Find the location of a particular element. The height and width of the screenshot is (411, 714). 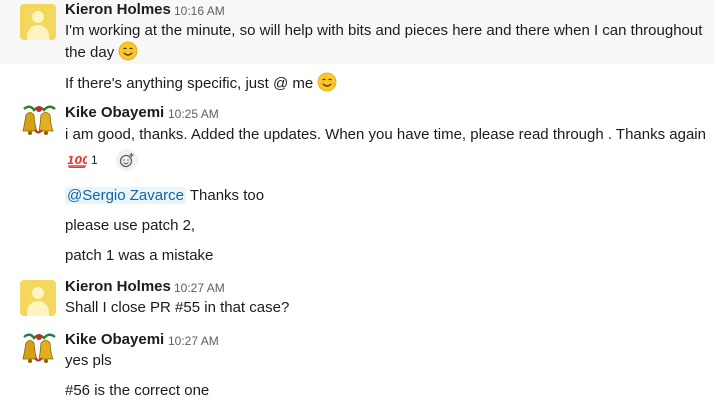

message-text: @Sergio Zavarce Thanks too is located at coordinates (165, 195).